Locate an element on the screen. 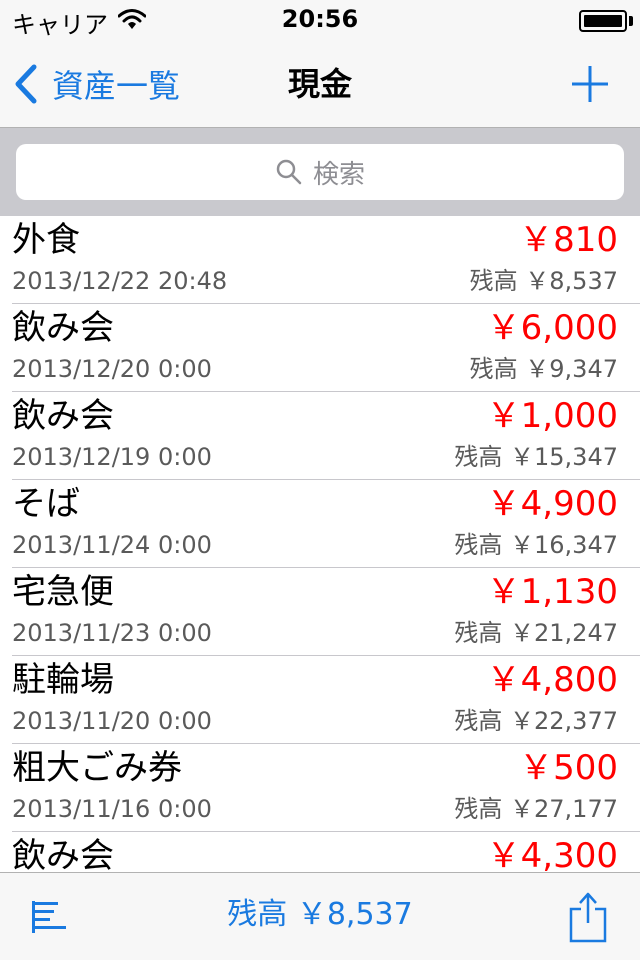 This screenshot has height=960, width=640. status-time: 20:56 is located at coordinates (320, 19).